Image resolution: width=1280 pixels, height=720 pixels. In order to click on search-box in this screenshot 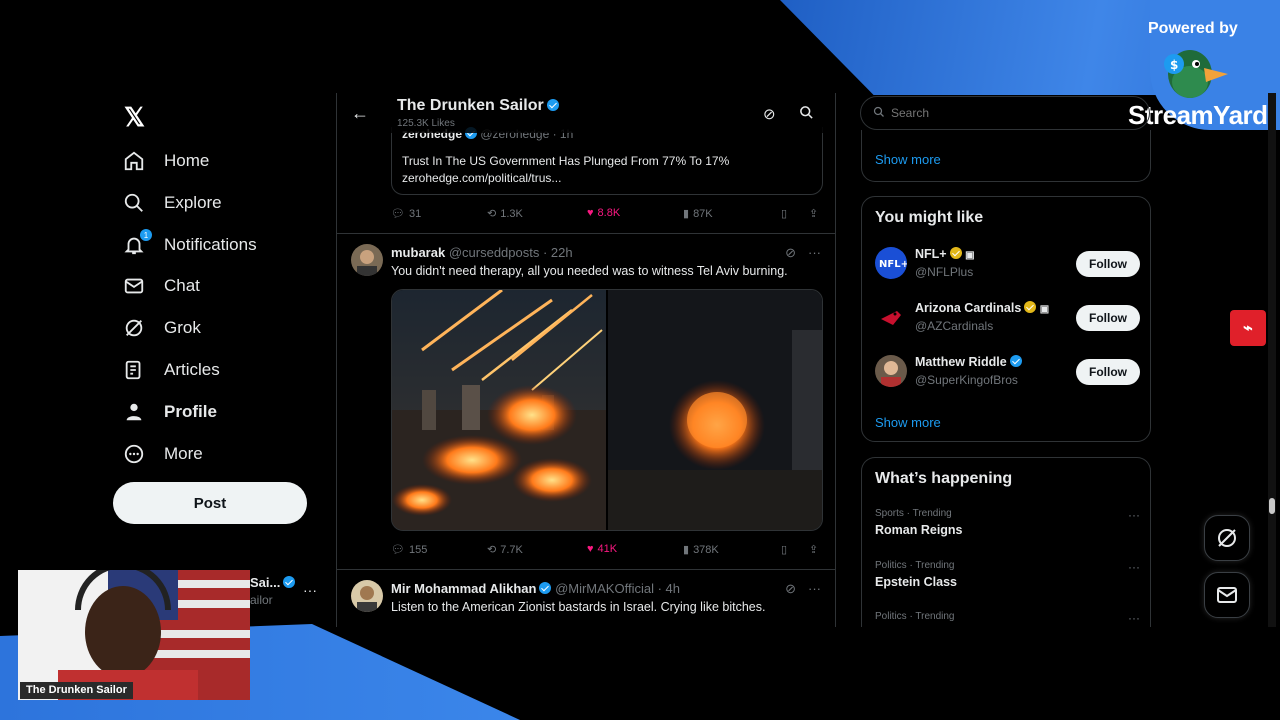, I will do `click(1005, 113)`.